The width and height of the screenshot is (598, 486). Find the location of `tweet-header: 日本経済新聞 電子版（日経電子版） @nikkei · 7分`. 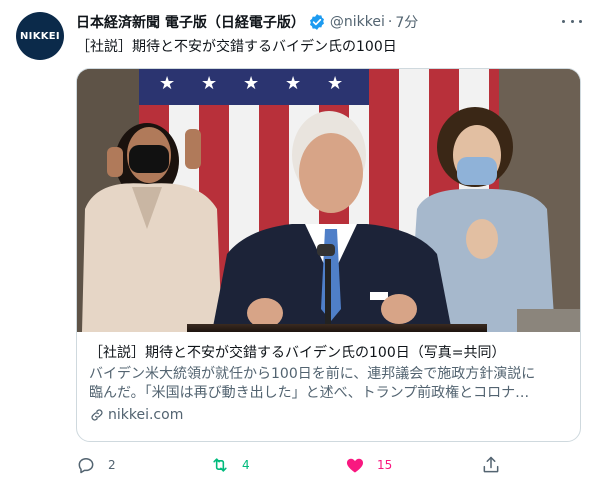

tweet-header: 日本経済新聞 電子版（日経電子版） @nikkei · 7分 is located at coordinates (247, 22).